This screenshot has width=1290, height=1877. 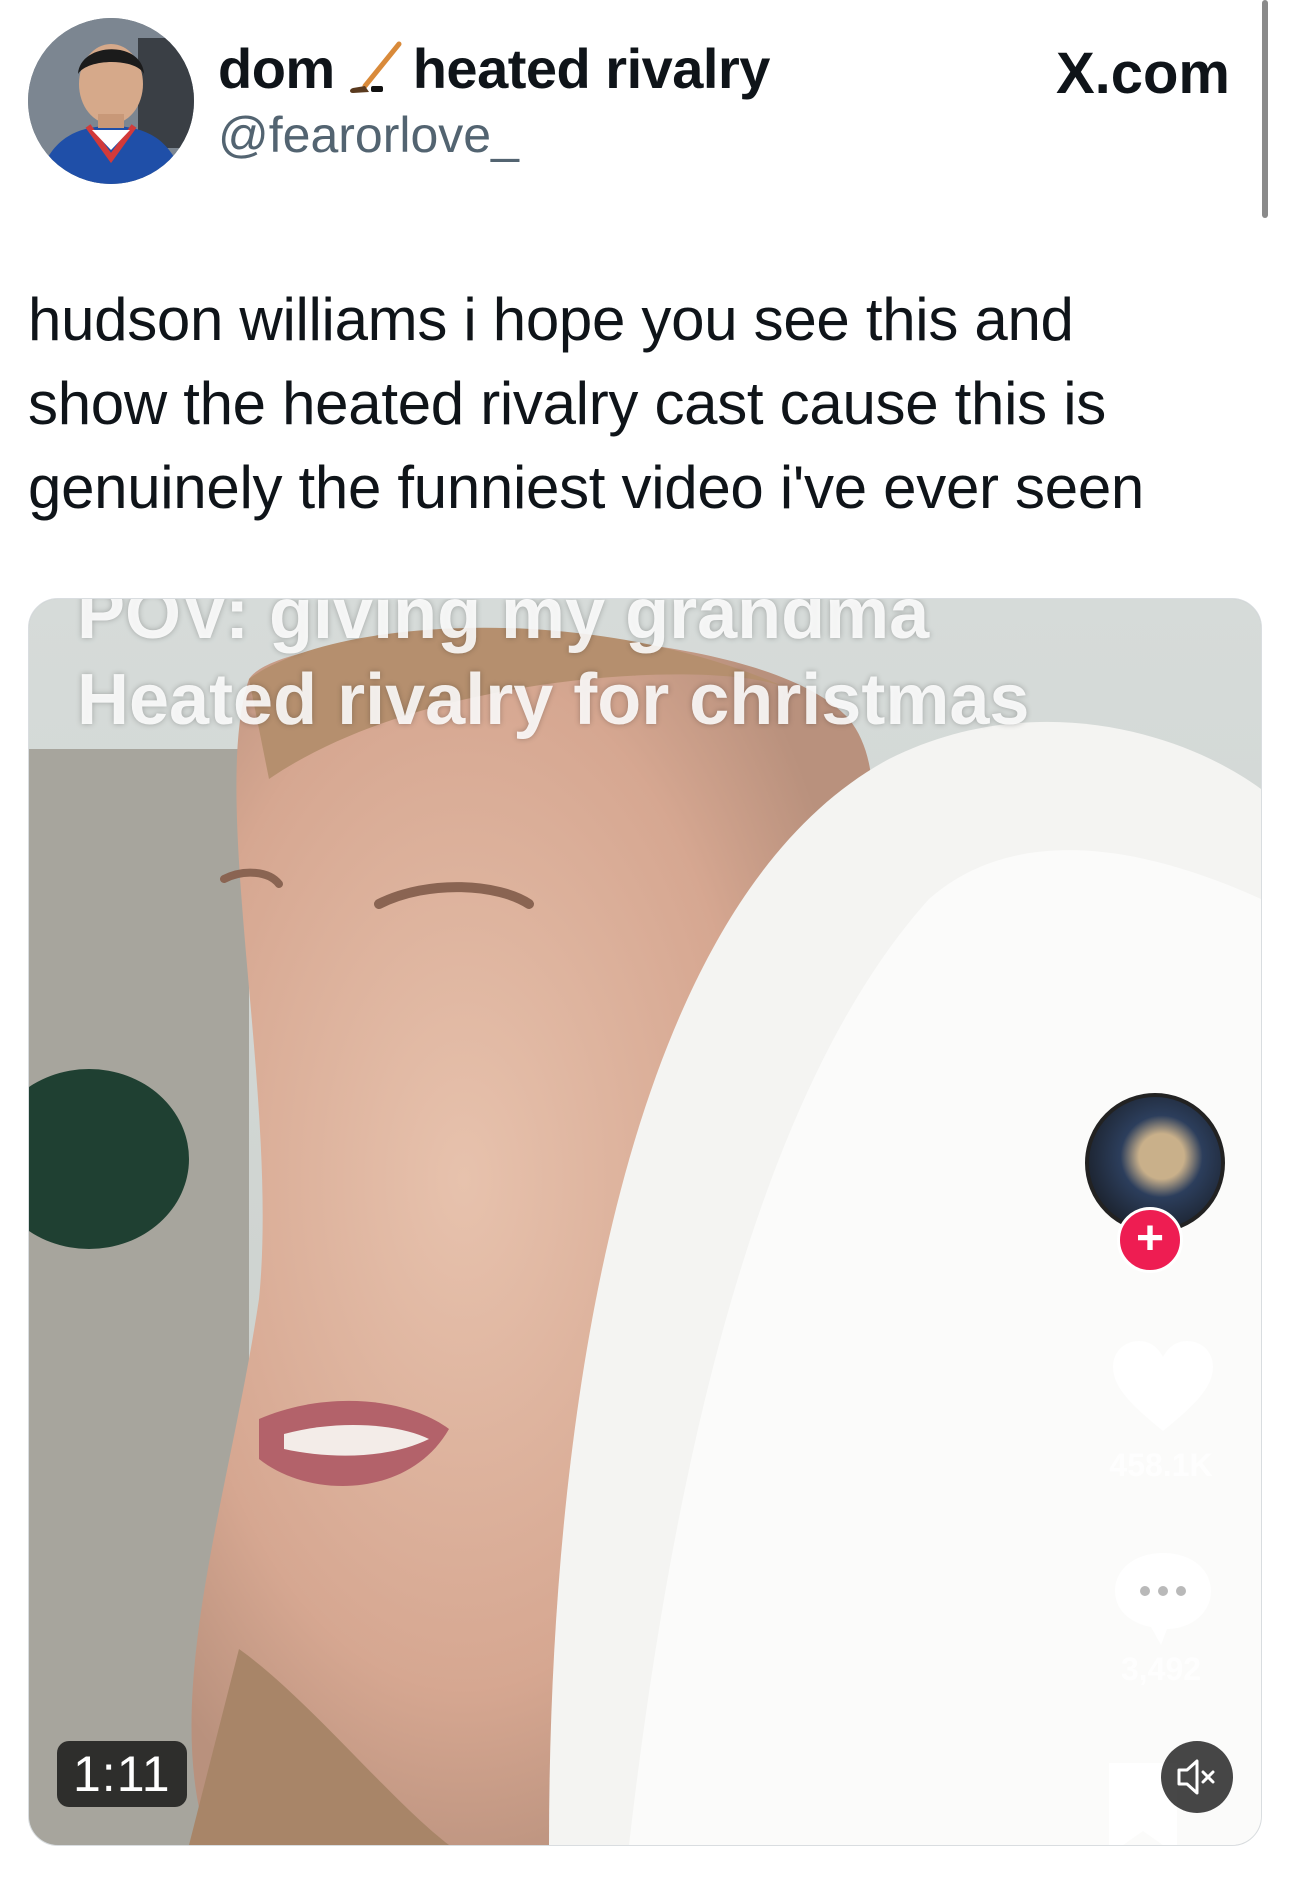 I want to click on heart-icon, so click(x=1163, y=1387).